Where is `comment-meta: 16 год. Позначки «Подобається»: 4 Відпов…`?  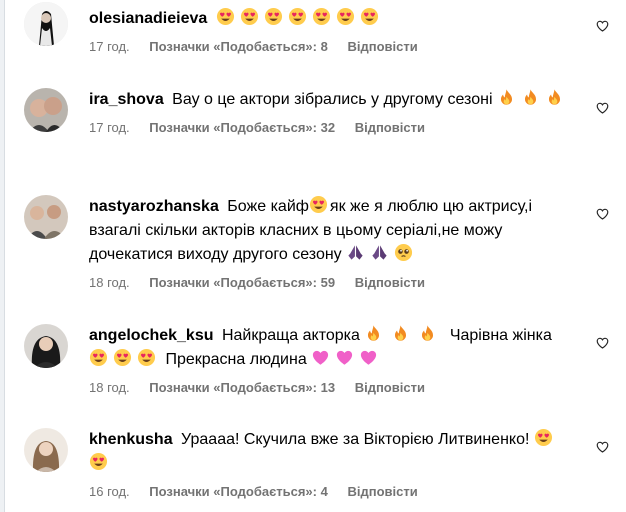
comment-meta: 16 год. Позначки «Подобається»: 4 Відпов… is located at coordinates (334, 492).